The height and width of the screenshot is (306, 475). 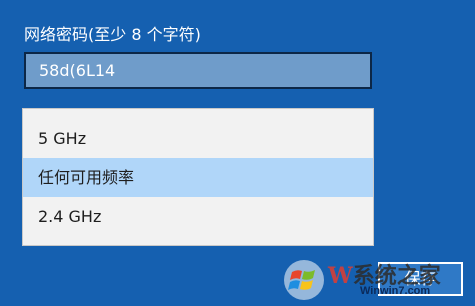 I want to click on frequency-option-any: 任何可用频率, so click(x=198, y=177).